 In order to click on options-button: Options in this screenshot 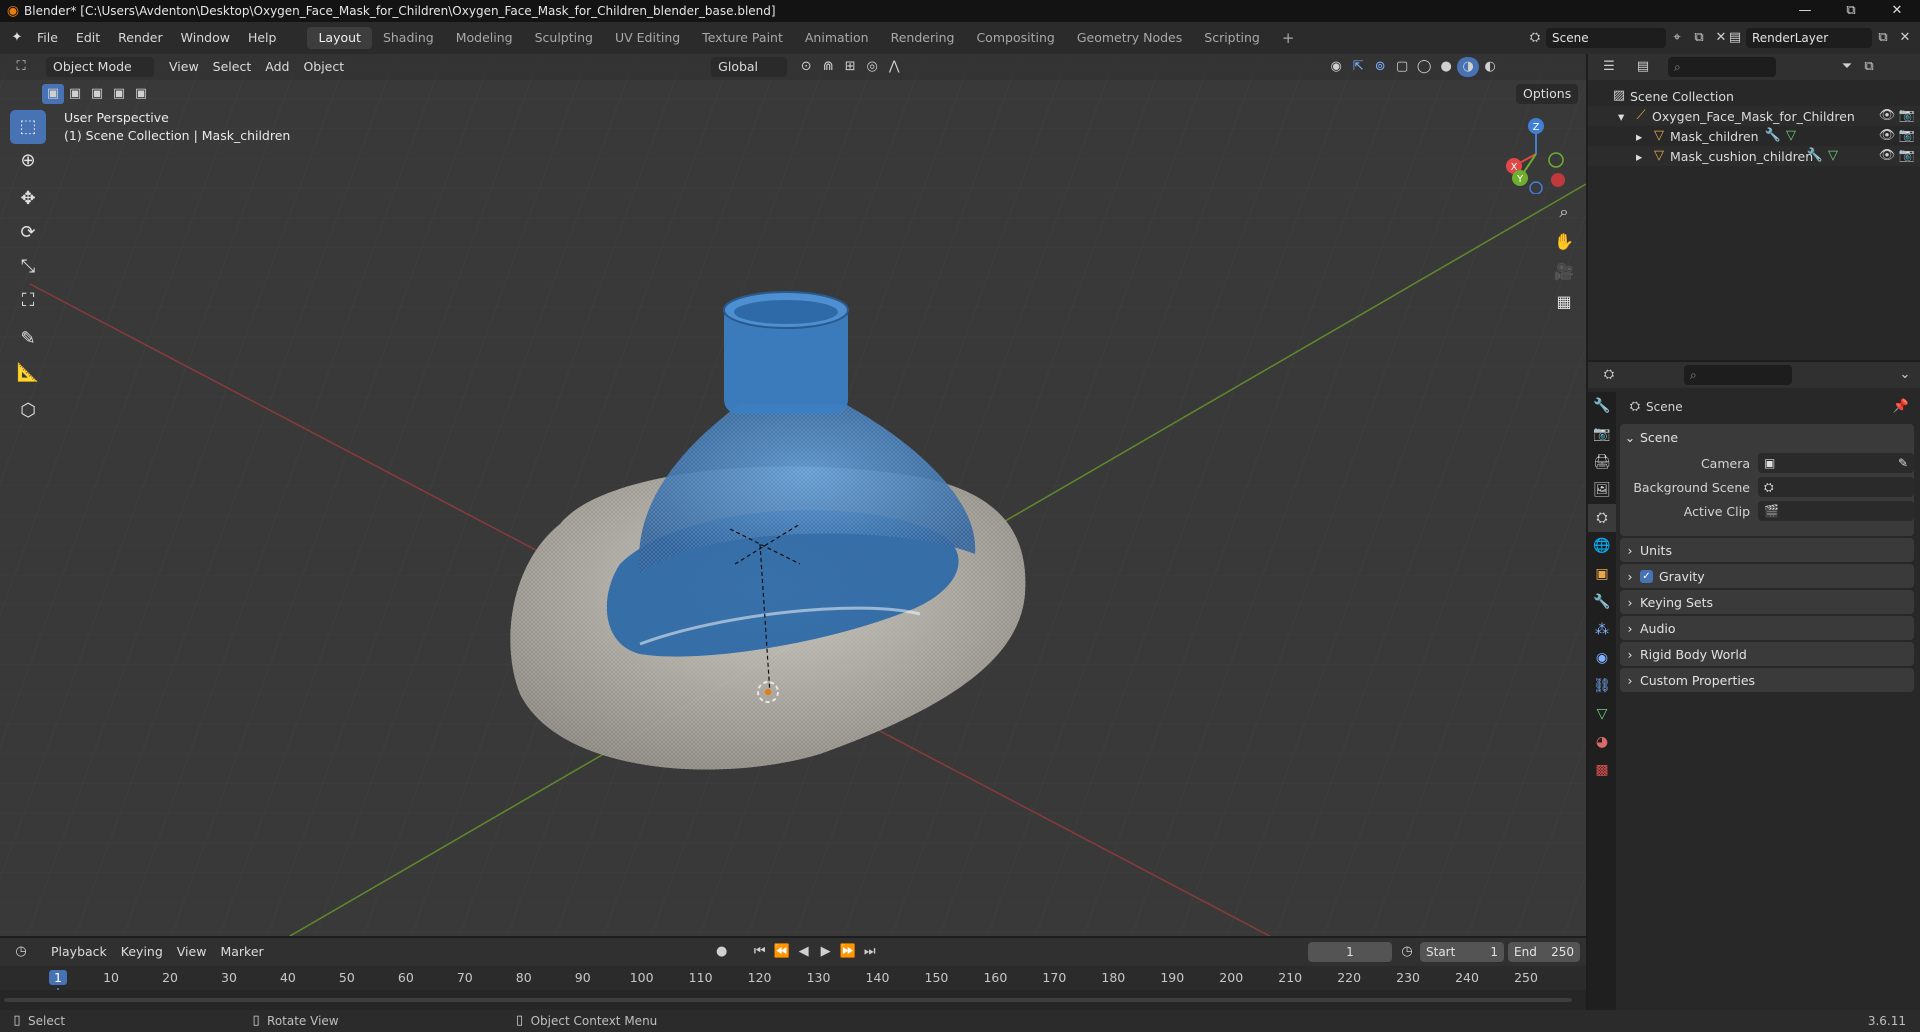, I will do `click(1547, 94)`.